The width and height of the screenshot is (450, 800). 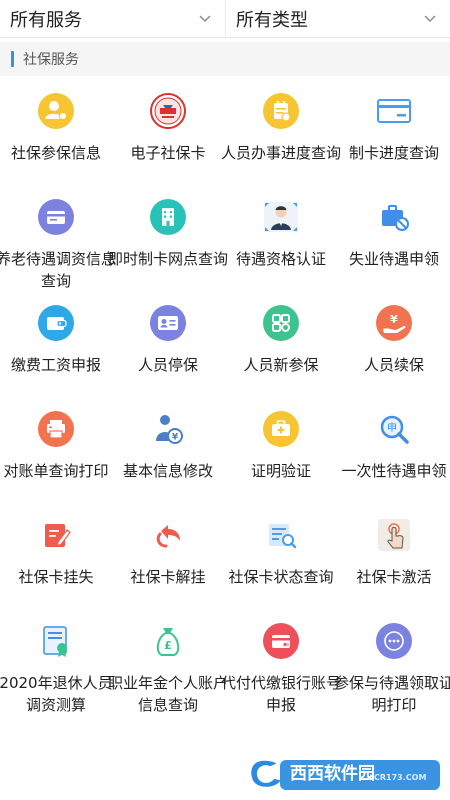 I want to click on service-label: 社保参保信息, so click(x=55, y=153).